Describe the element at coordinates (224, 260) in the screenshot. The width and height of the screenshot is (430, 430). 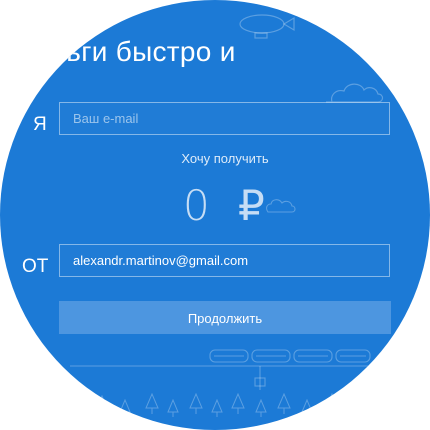
I see `from-email-input` at that location.